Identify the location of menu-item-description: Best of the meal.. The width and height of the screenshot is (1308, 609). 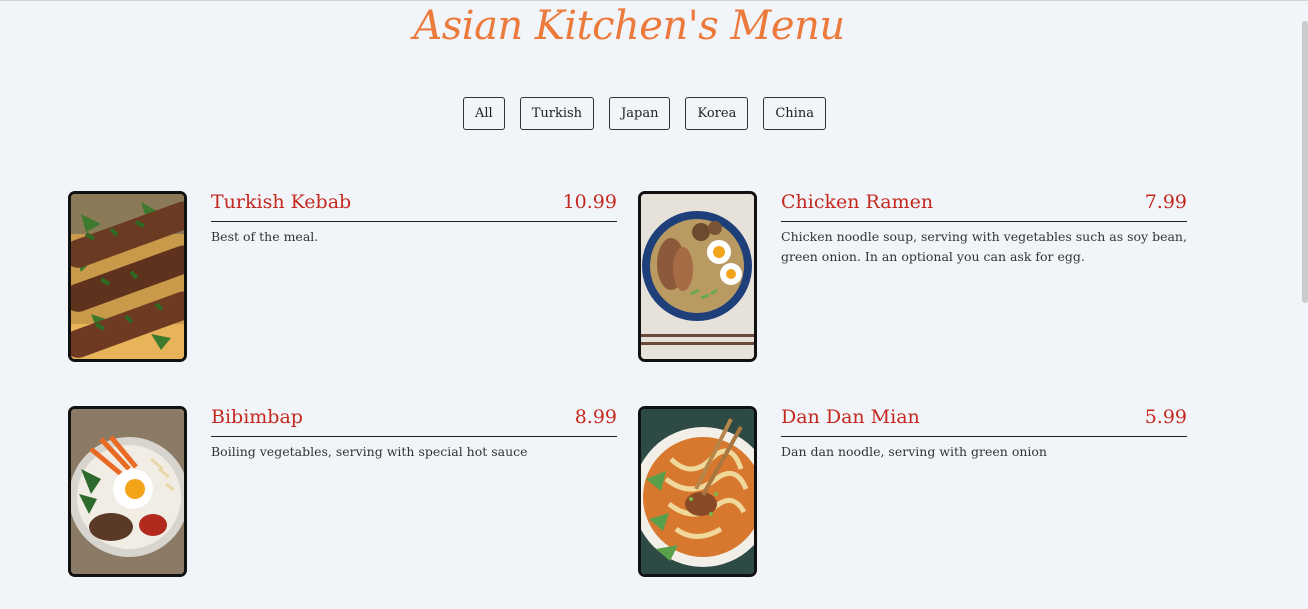
(265, 236).